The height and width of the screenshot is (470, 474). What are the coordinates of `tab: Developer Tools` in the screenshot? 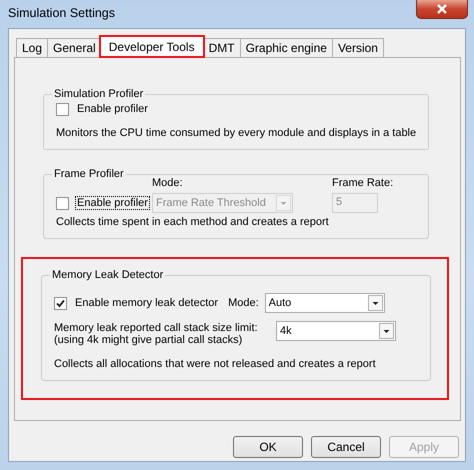 It's located at (151, 46).